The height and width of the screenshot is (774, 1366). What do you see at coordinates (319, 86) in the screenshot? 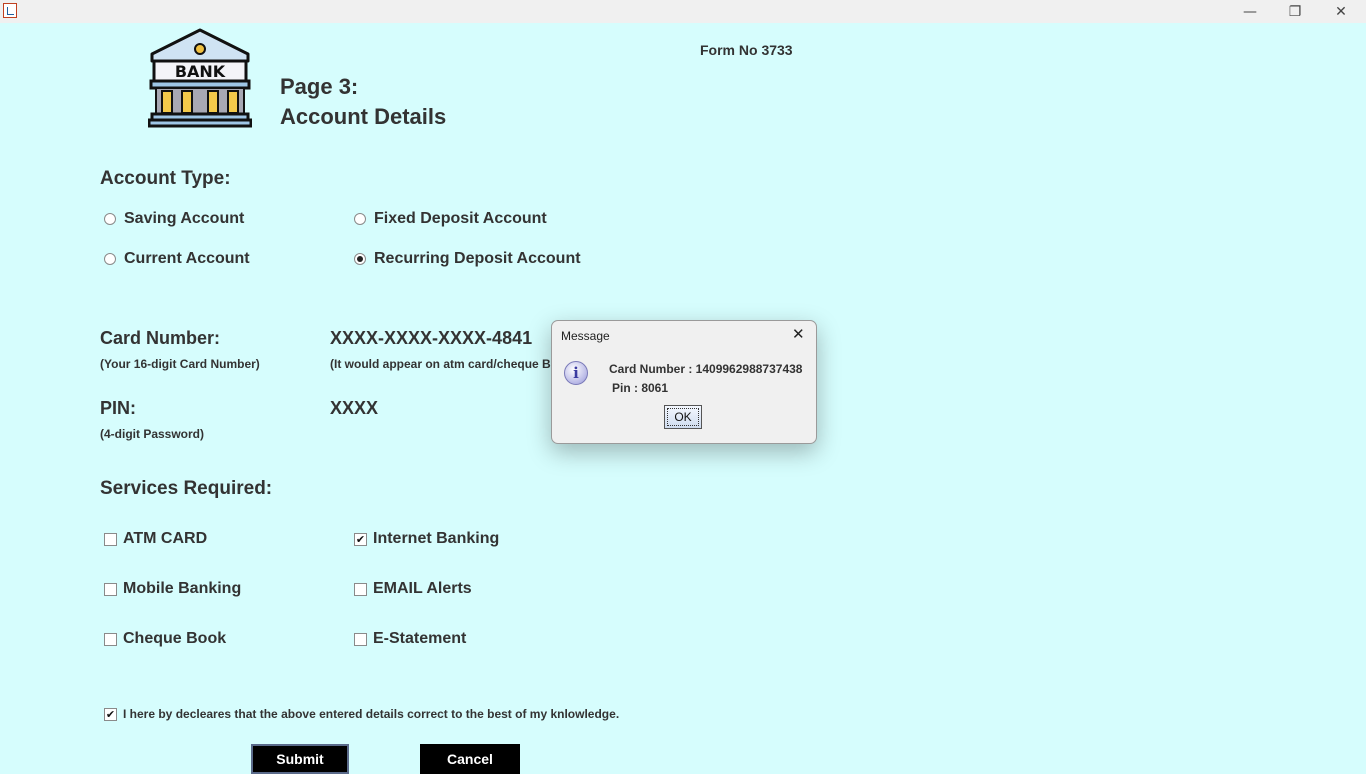
I see `page-number: Page 3:` at bounding box center [319, 86].